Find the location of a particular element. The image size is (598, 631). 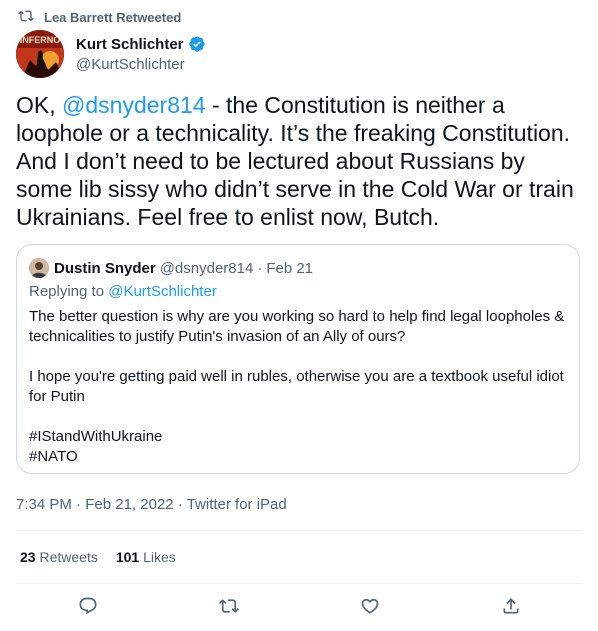

retweets-count: 23 is located at coordinates (28, 557).